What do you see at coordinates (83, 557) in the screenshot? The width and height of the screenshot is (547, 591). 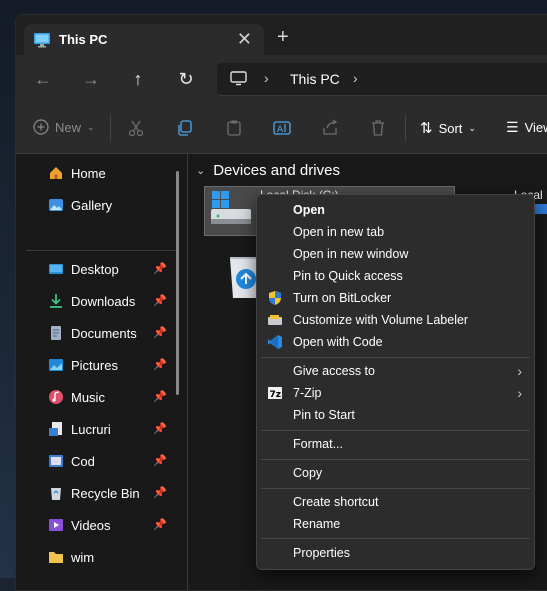 I see `sidebar-item-label: wim` at bounding box center [83, 557].